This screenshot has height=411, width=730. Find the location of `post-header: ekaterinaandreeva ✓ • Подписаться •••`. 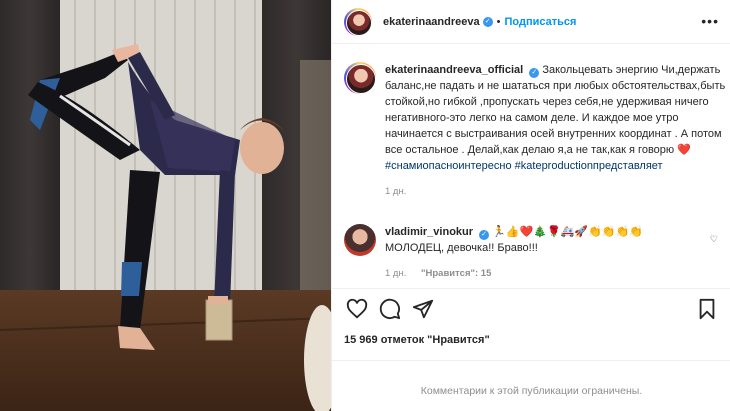

post-header: ekaterinaandreeva ✓ • Подписаться ••• is located at coordinates (531, 22).